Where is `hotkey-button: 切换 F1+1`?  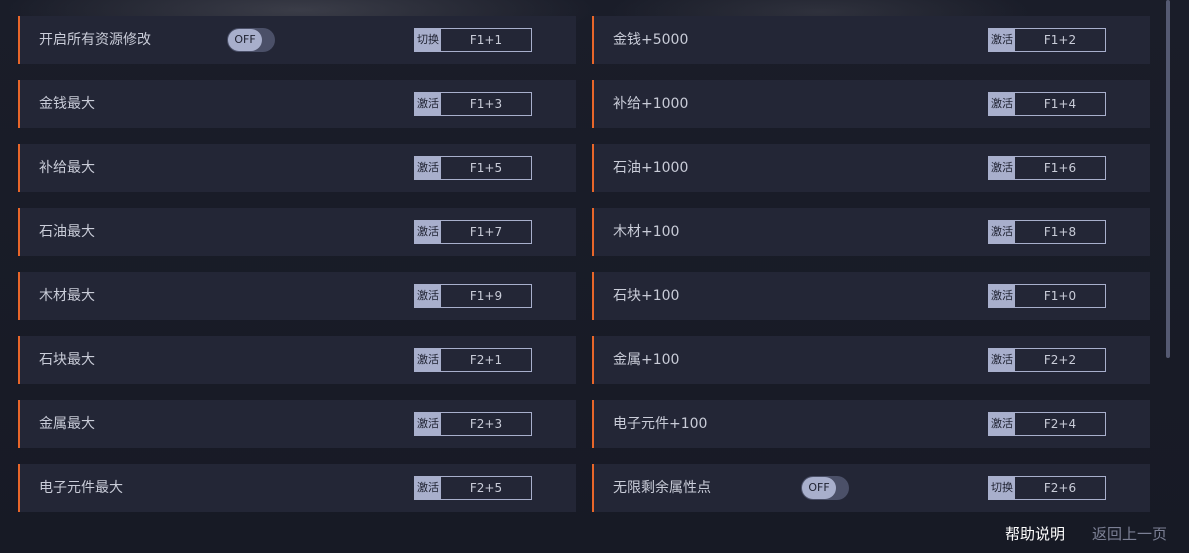
hotkey-button: 切换 F1+1 is located at coordinates (473, 40).